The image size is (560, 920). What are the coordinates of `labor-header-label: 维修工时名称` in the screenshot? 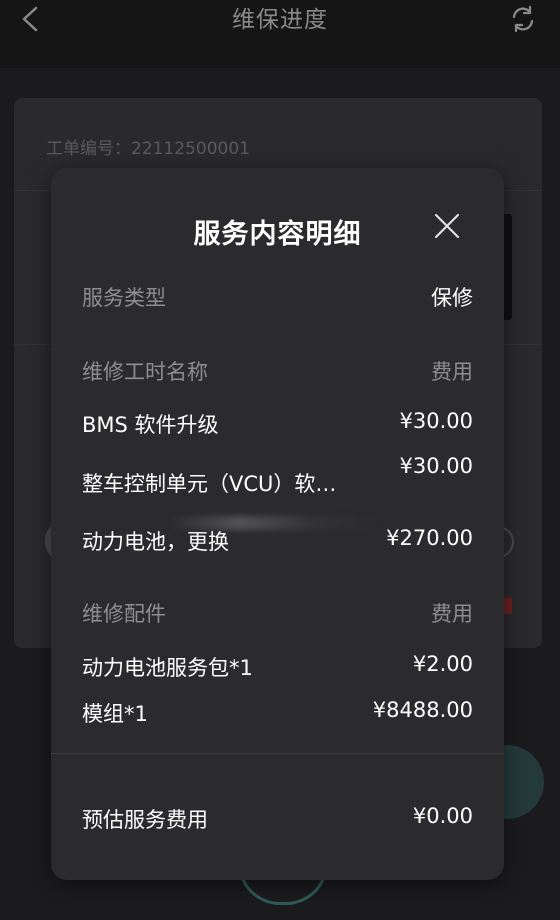 It's located at (145, 372).